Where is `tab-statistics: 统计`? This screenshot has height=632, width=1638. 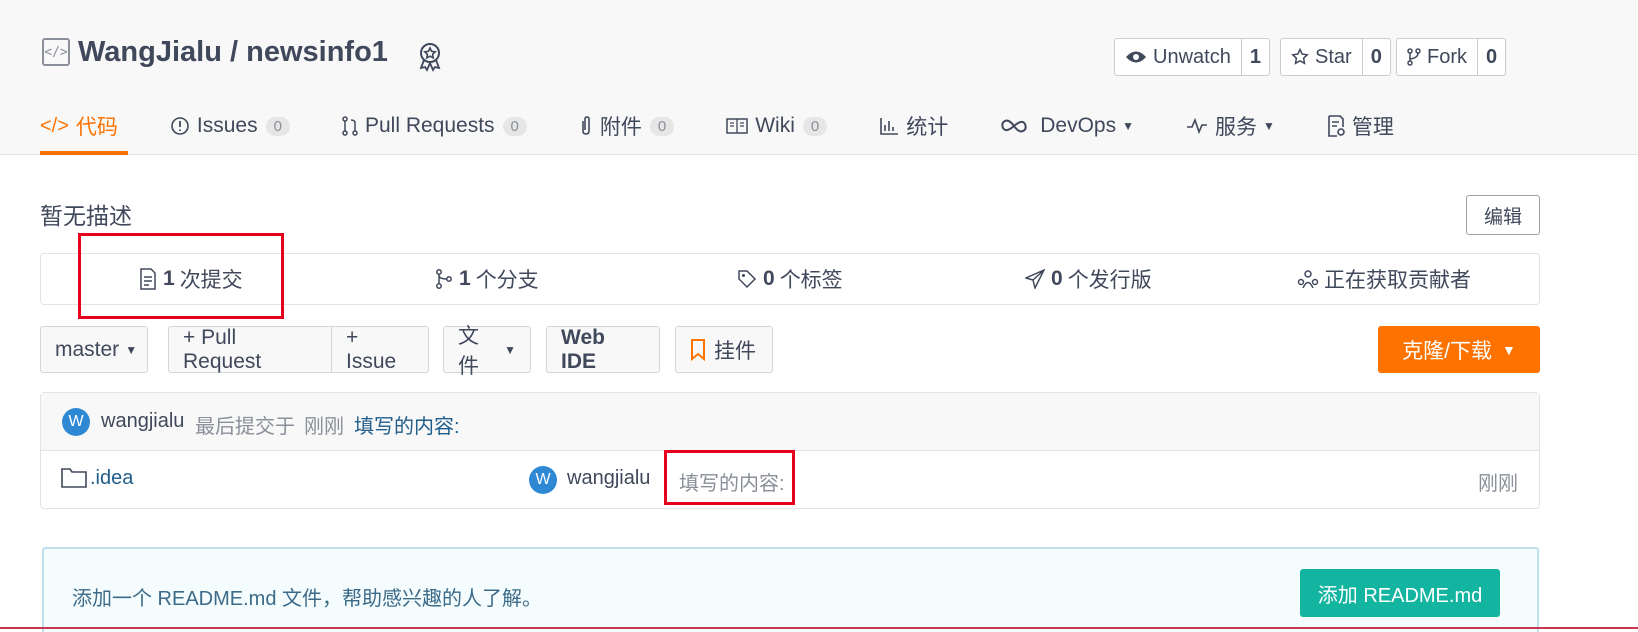 tab-statistics: 统计 is located at coordinates (913, 126).